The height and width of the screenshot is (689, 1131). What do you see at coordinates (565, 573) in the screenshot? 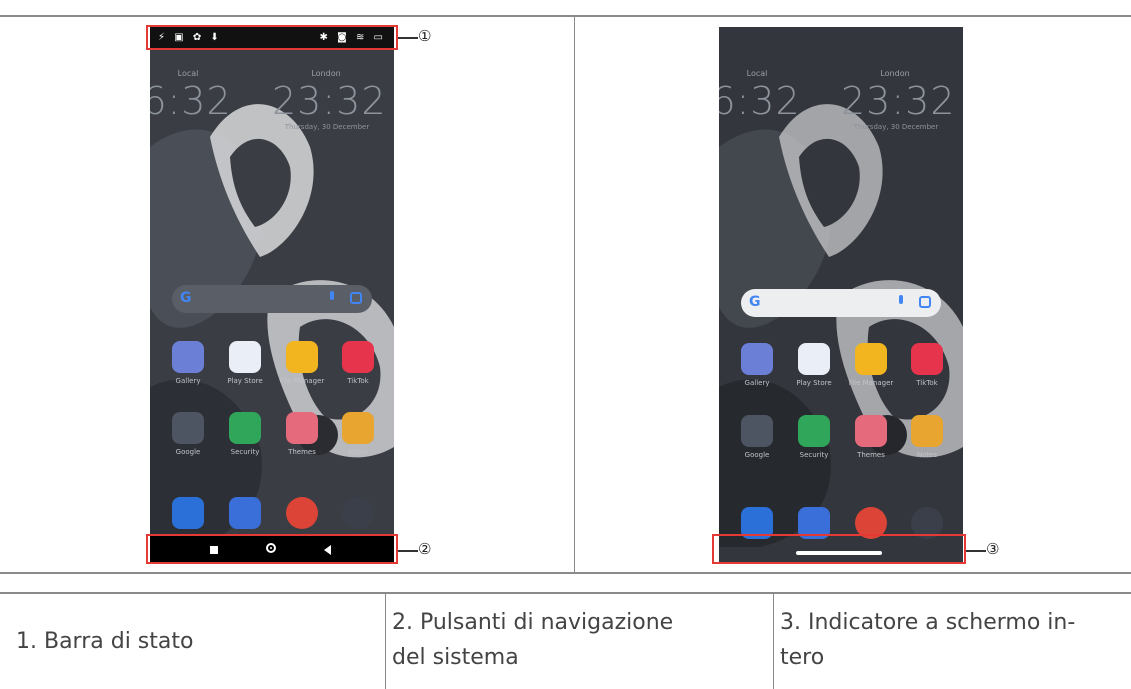
I see `table-middle-rule` at bounding box center [565, 573].